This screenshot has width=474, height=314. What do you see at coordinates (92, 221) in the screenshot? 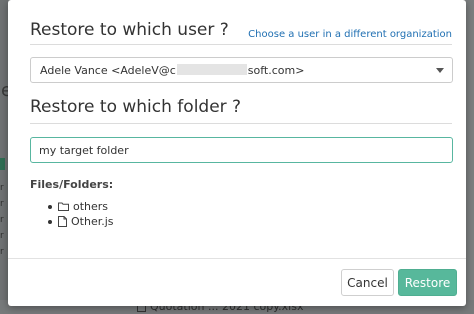
I see `file-name: Other.js` at bounding box center [92, 221].